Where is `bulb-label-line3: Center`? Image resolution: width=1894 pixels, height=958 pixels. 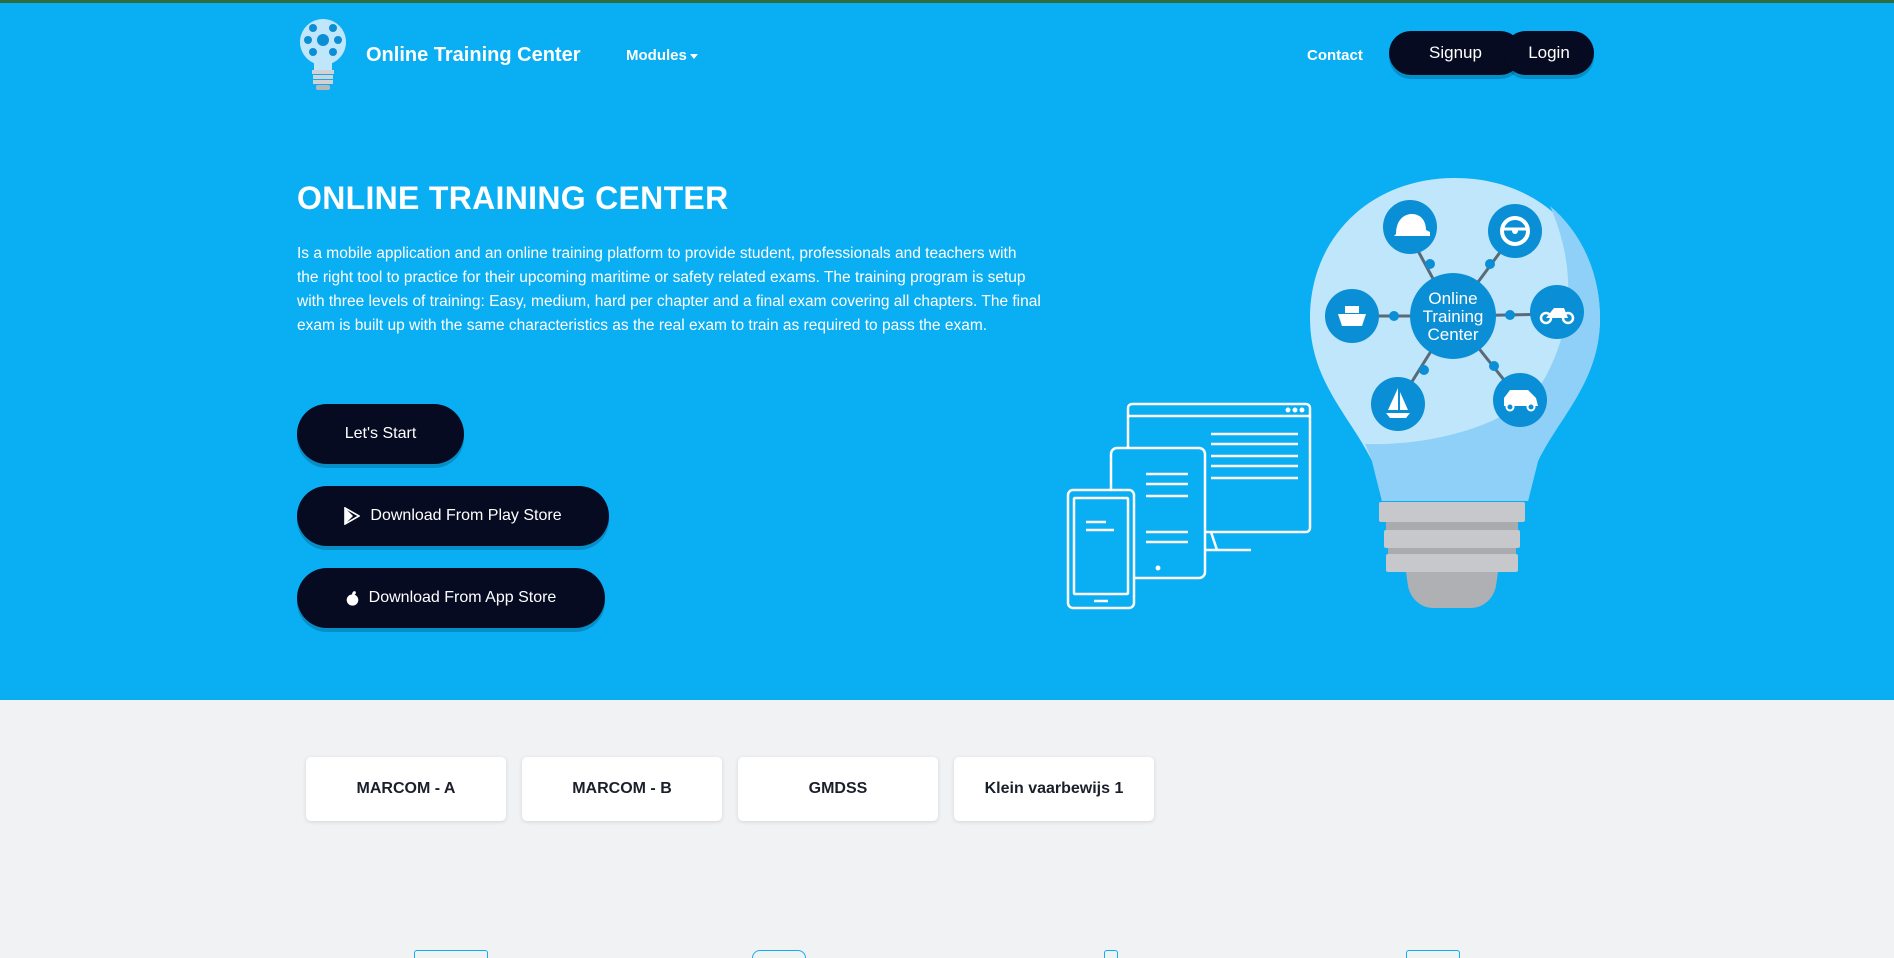
bulb-label-line3: Center is located at coordinates (1452, 334).